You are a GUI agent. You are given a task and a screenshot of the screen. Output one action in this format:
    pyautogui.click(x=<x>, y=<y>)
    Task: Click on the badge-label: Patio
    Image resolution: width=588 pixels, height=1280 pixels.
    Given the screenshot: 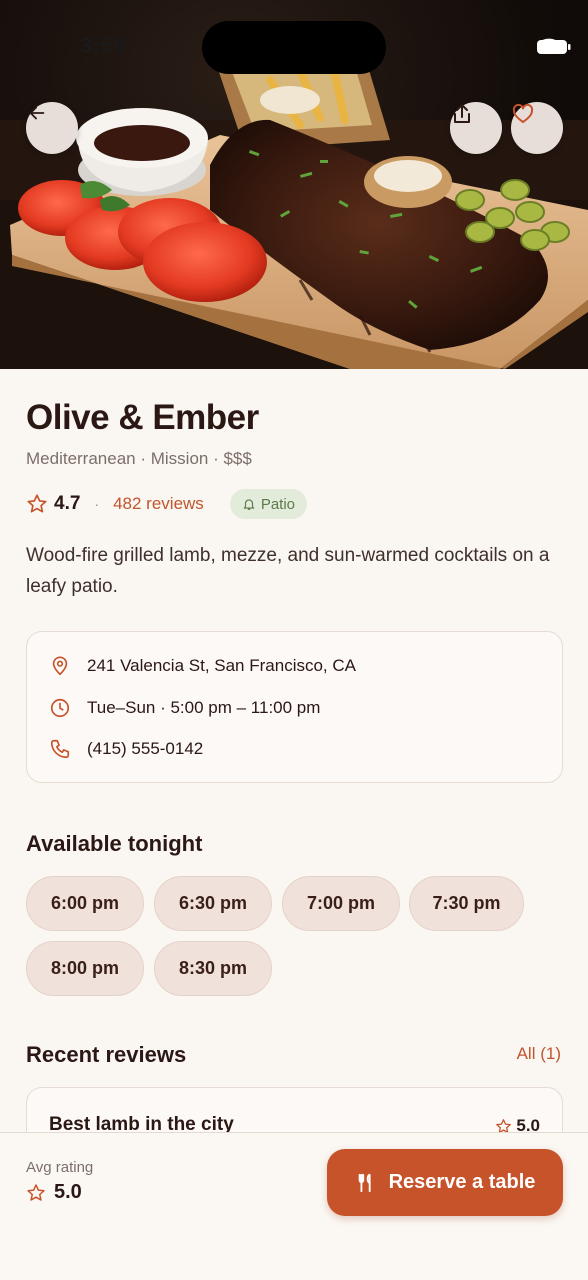 What is the action you would take?
    pyautogui.click(x=278, y=504)
    